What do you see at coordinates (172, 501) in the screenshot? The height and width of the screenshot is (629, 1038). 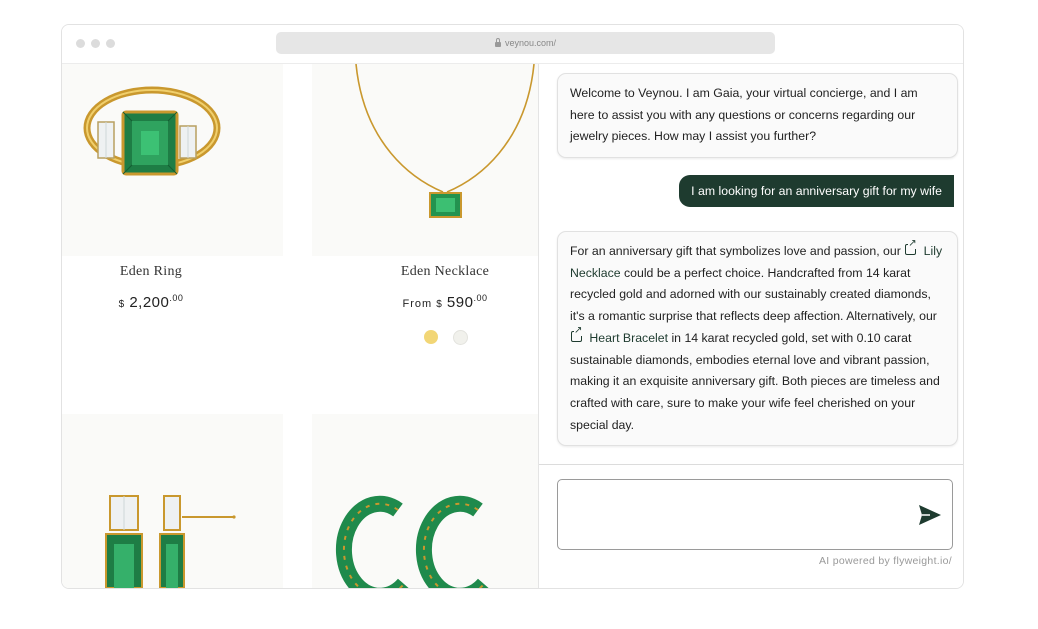 I see `earrings-image` at bounding box center [172, 501].